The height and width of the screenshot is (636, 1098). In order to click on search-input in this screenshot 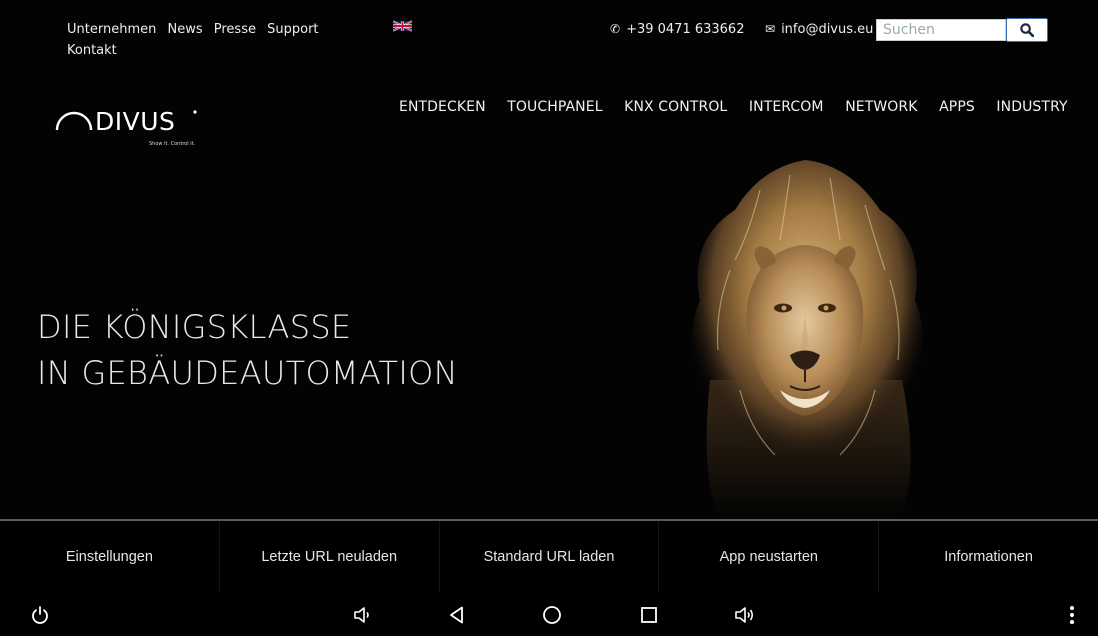, I will do `click(941, 30)`.